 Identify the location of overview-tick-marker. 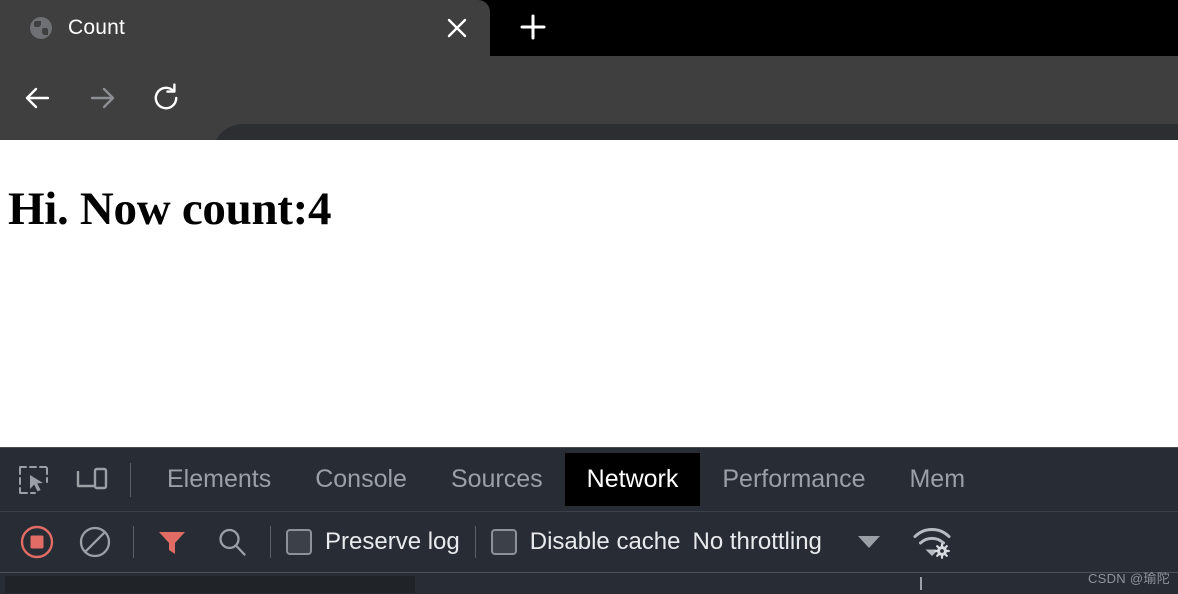
(921, 583).